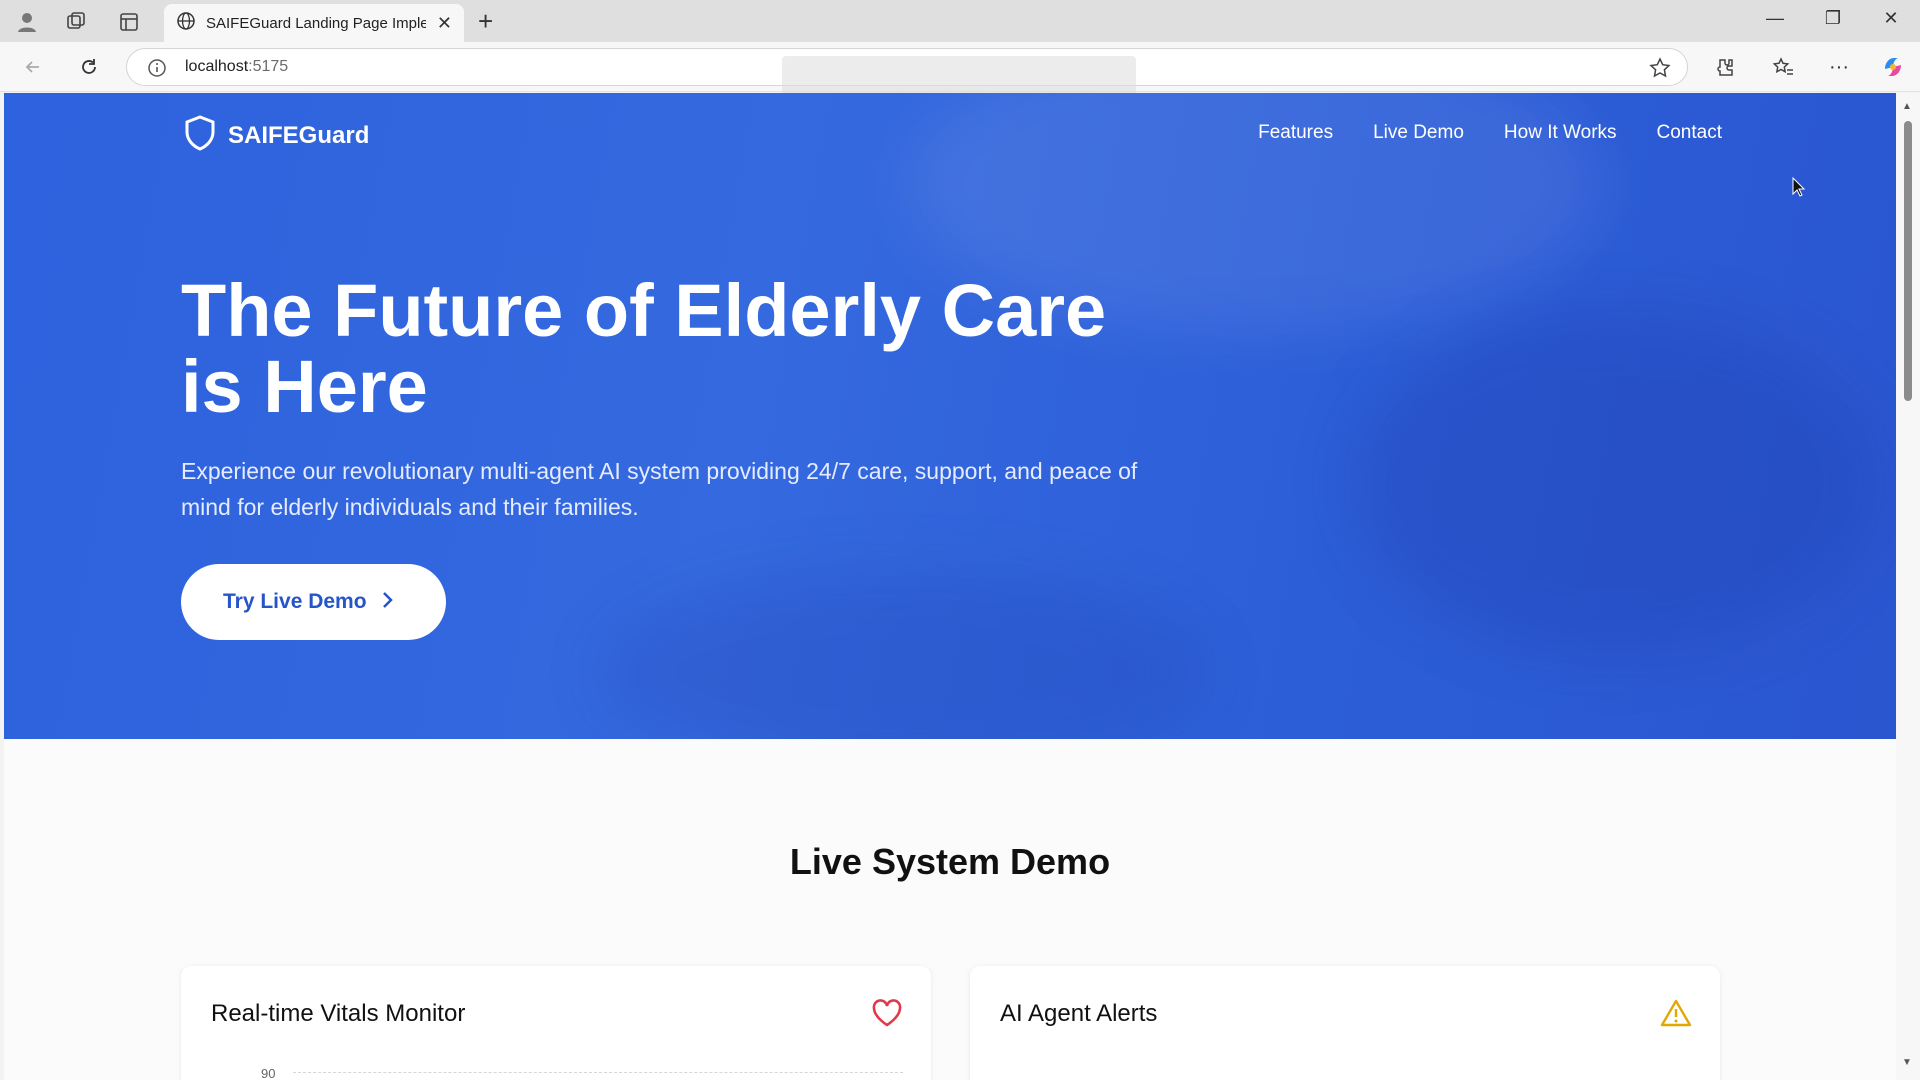 Image resolution: width=1920 pixels, height=1080 pixels. I want to click on scroll-up-icon: ▲, so click(1907, 106).